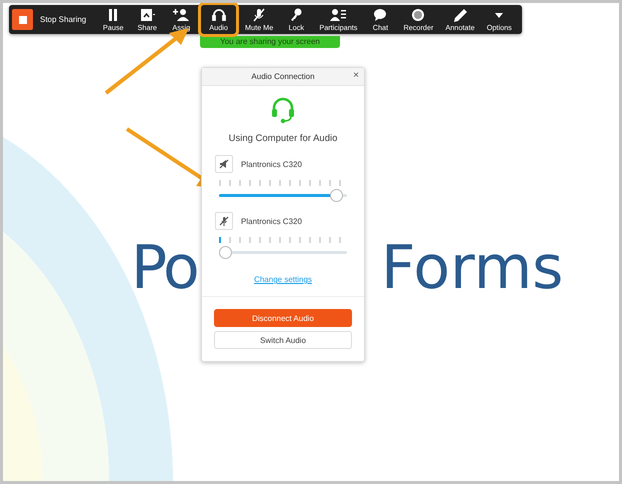 The image size is (622, 484). I want to click on sharing-banner: You are sharing your screen, so click(270, 42).